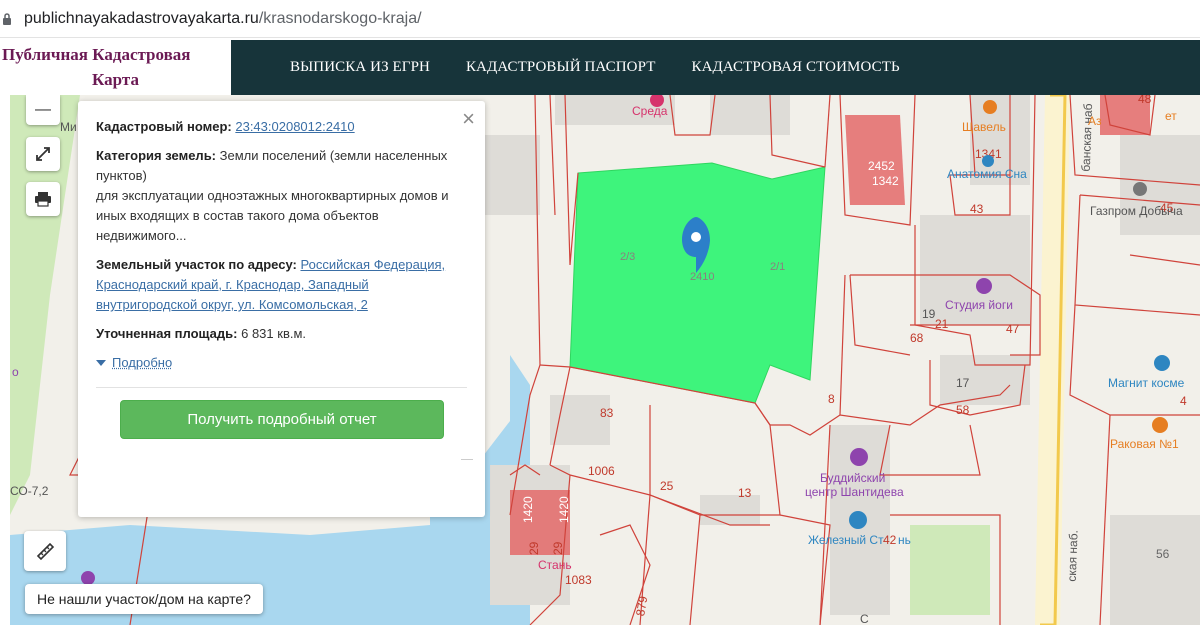  I want to click on label-19: 19, so click(929, 314).